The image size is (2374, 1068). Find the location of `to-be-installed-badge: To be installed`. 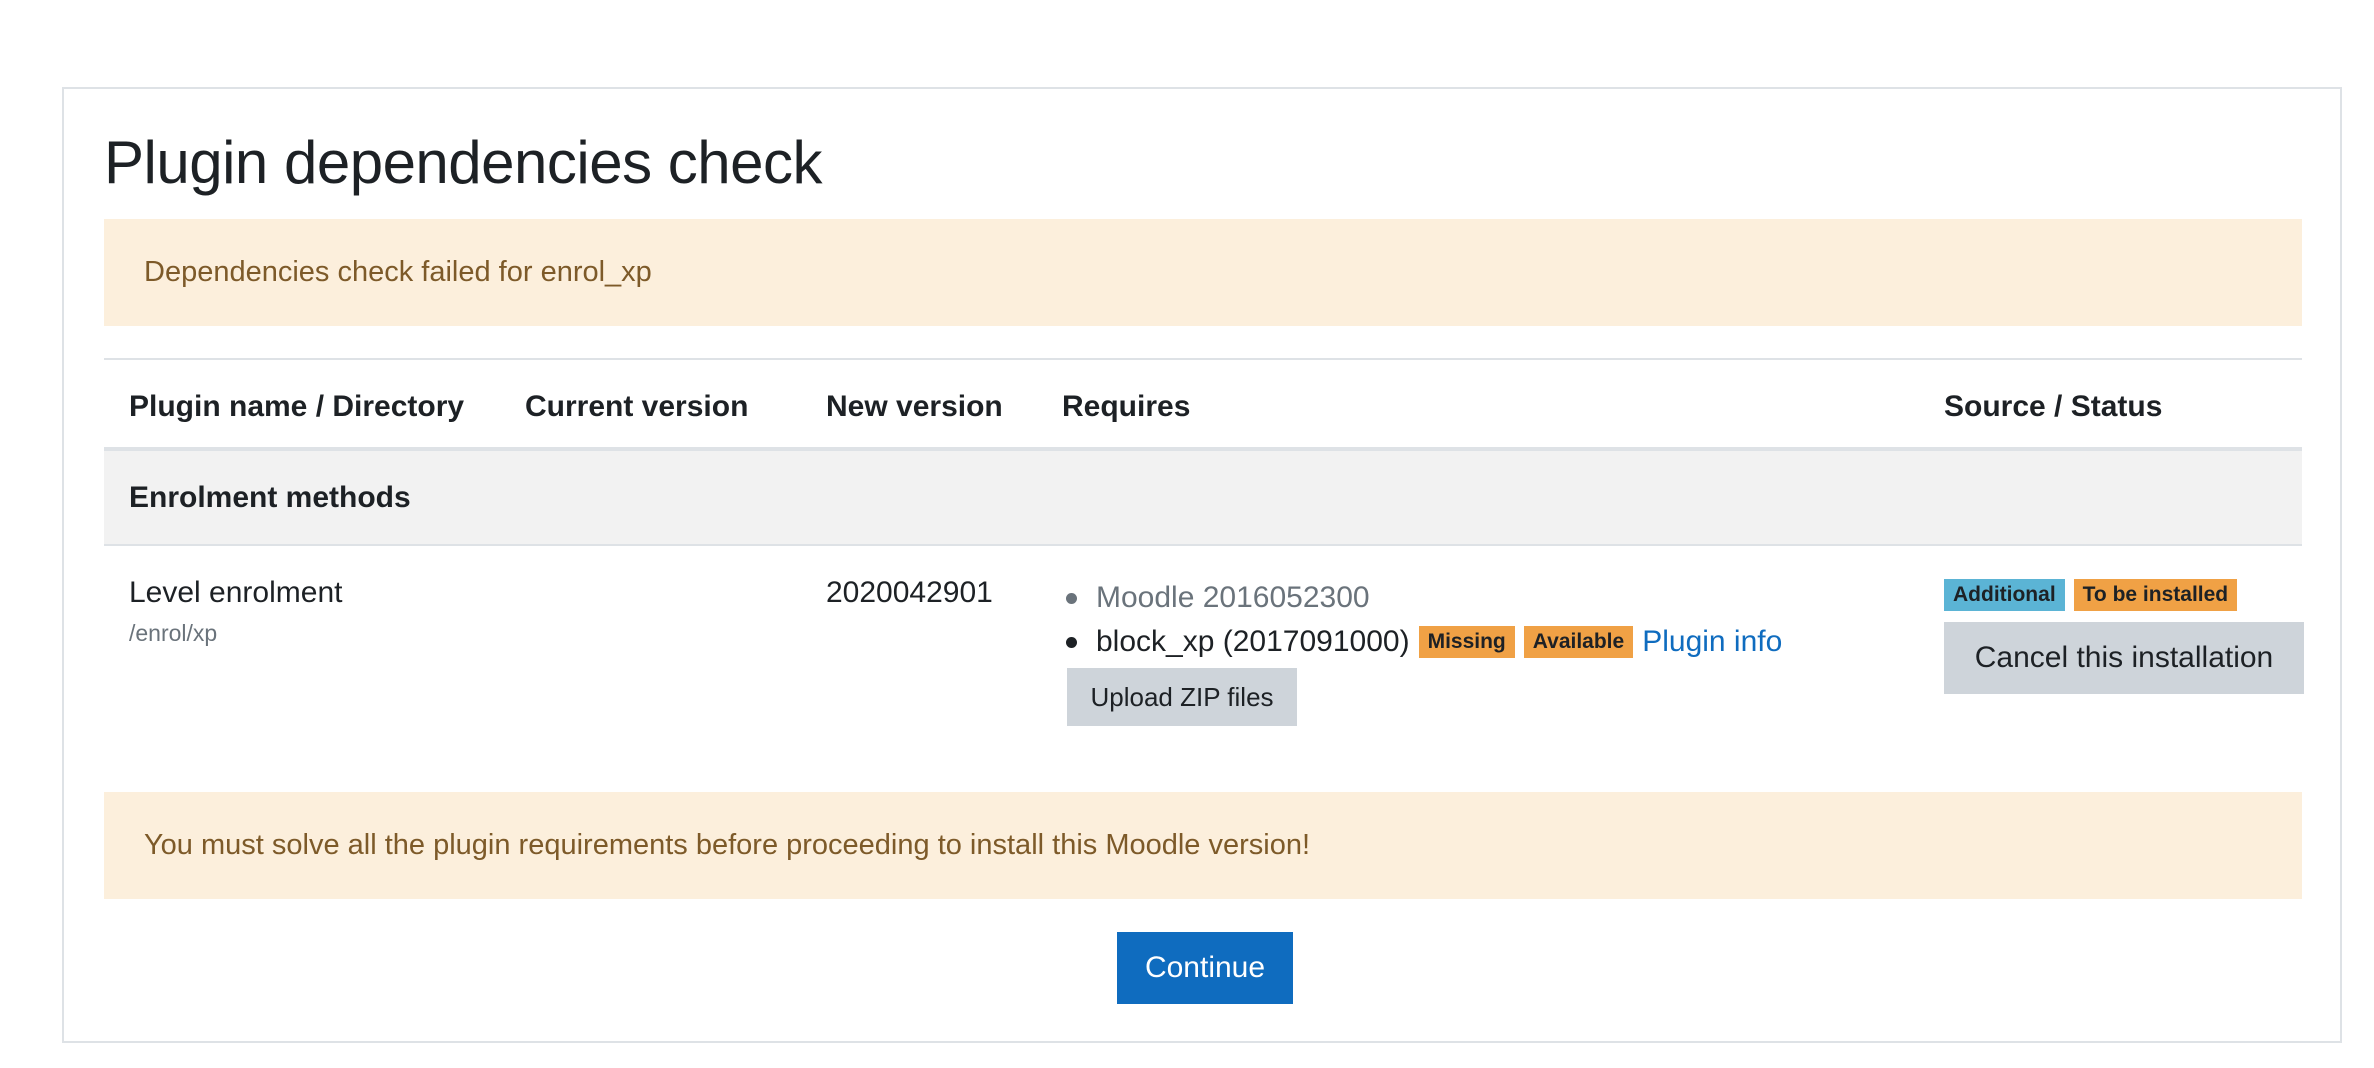

to-be-installed-badge: To be installed is located at coordinates (2155, 595).